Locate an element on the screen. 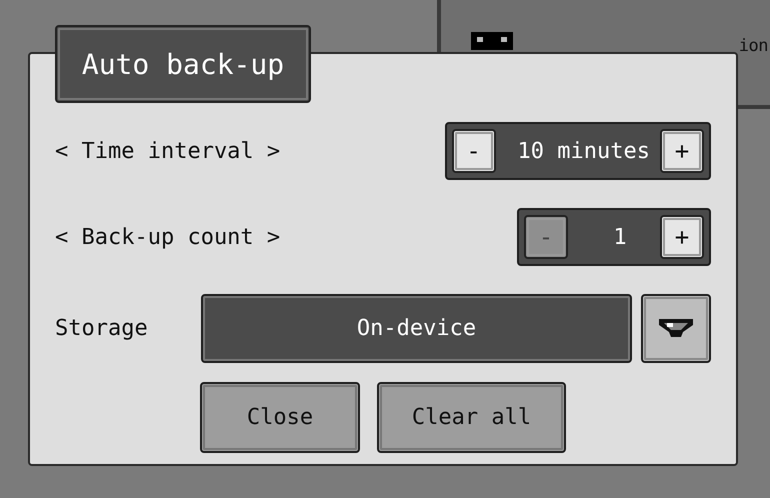 Image resolution: width=770 pixels, height=498 pixels. setting-label: ion is located at coordinates (753, 46).